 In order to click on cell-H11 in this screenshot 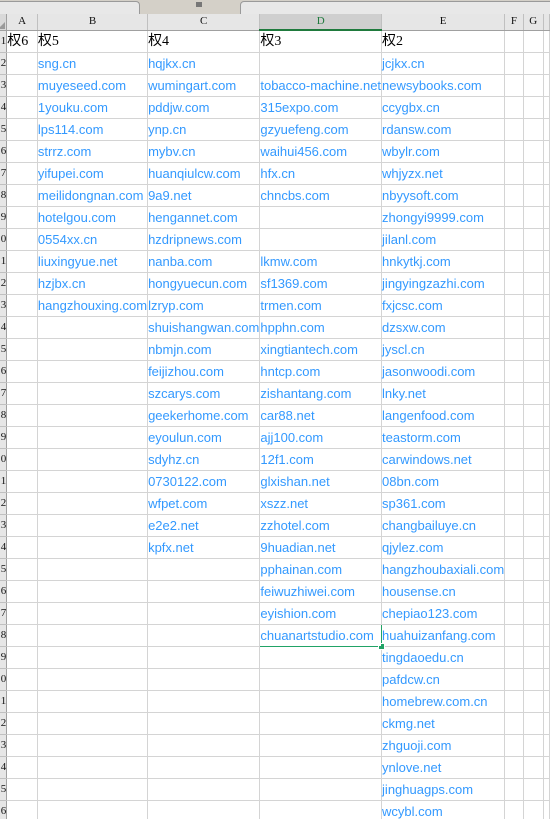, I will do `click(546, 261)`.